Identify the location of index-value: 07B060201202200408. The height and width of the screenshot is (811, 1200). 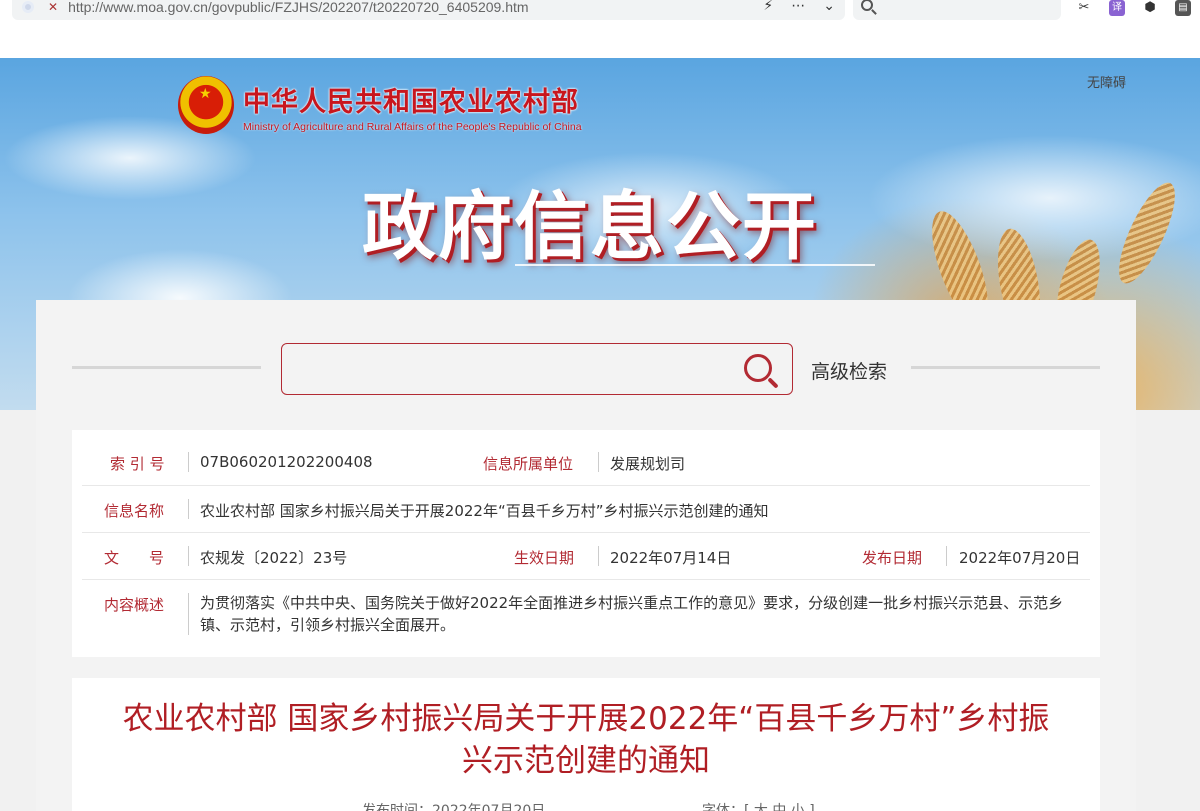
(286, 462).